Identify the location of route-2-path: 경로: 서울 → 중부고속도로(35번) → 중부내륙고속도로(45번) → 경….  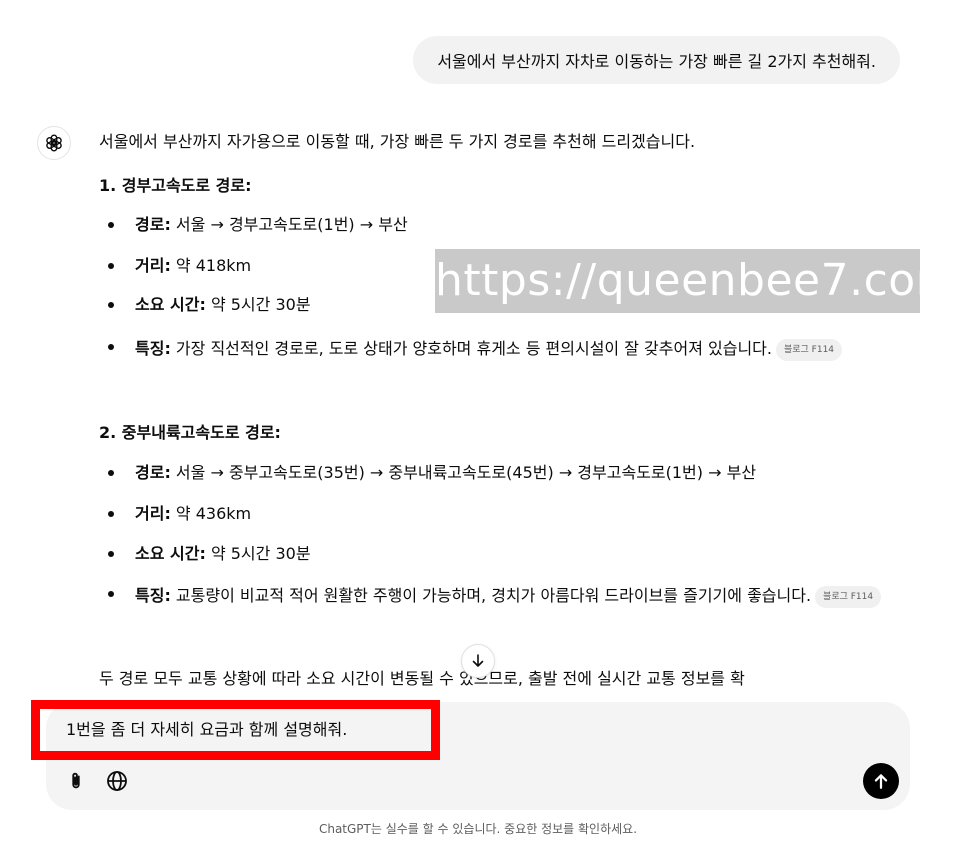
(501, 473).